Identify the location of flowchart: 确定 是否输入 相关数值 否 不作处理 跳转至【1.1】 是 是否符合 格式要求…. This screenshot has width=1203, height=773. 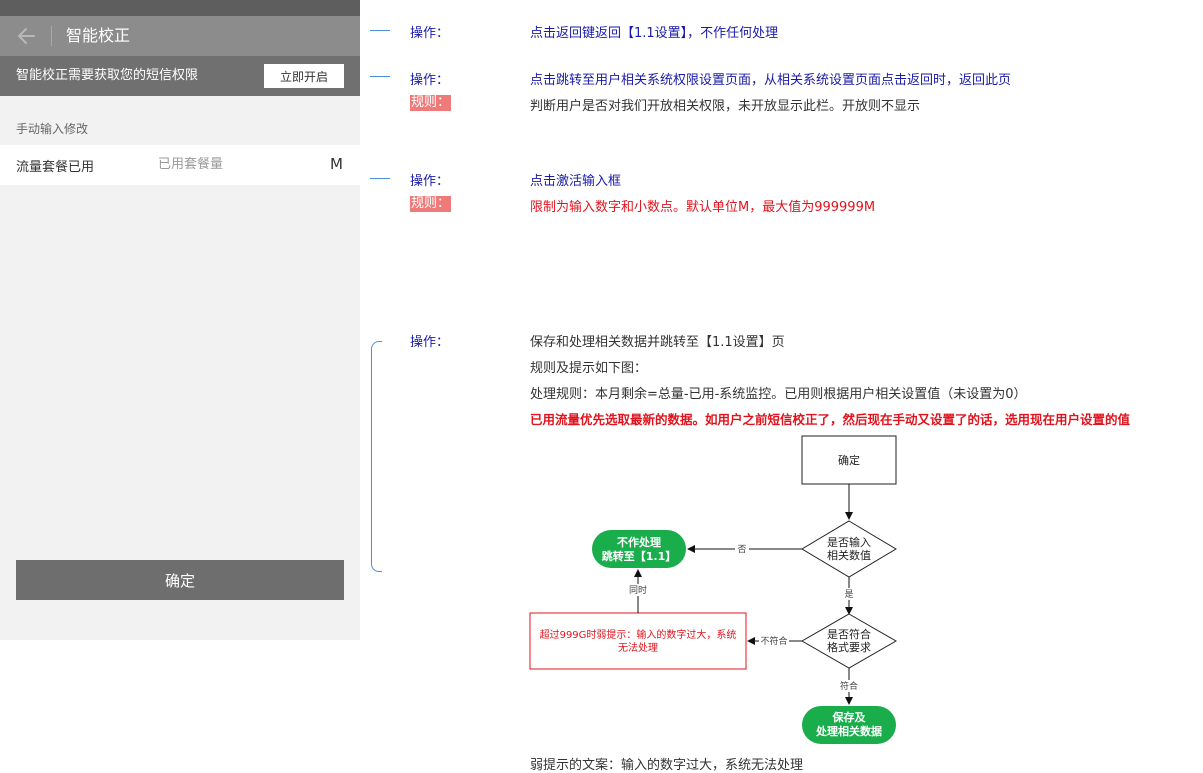
(713, 589).